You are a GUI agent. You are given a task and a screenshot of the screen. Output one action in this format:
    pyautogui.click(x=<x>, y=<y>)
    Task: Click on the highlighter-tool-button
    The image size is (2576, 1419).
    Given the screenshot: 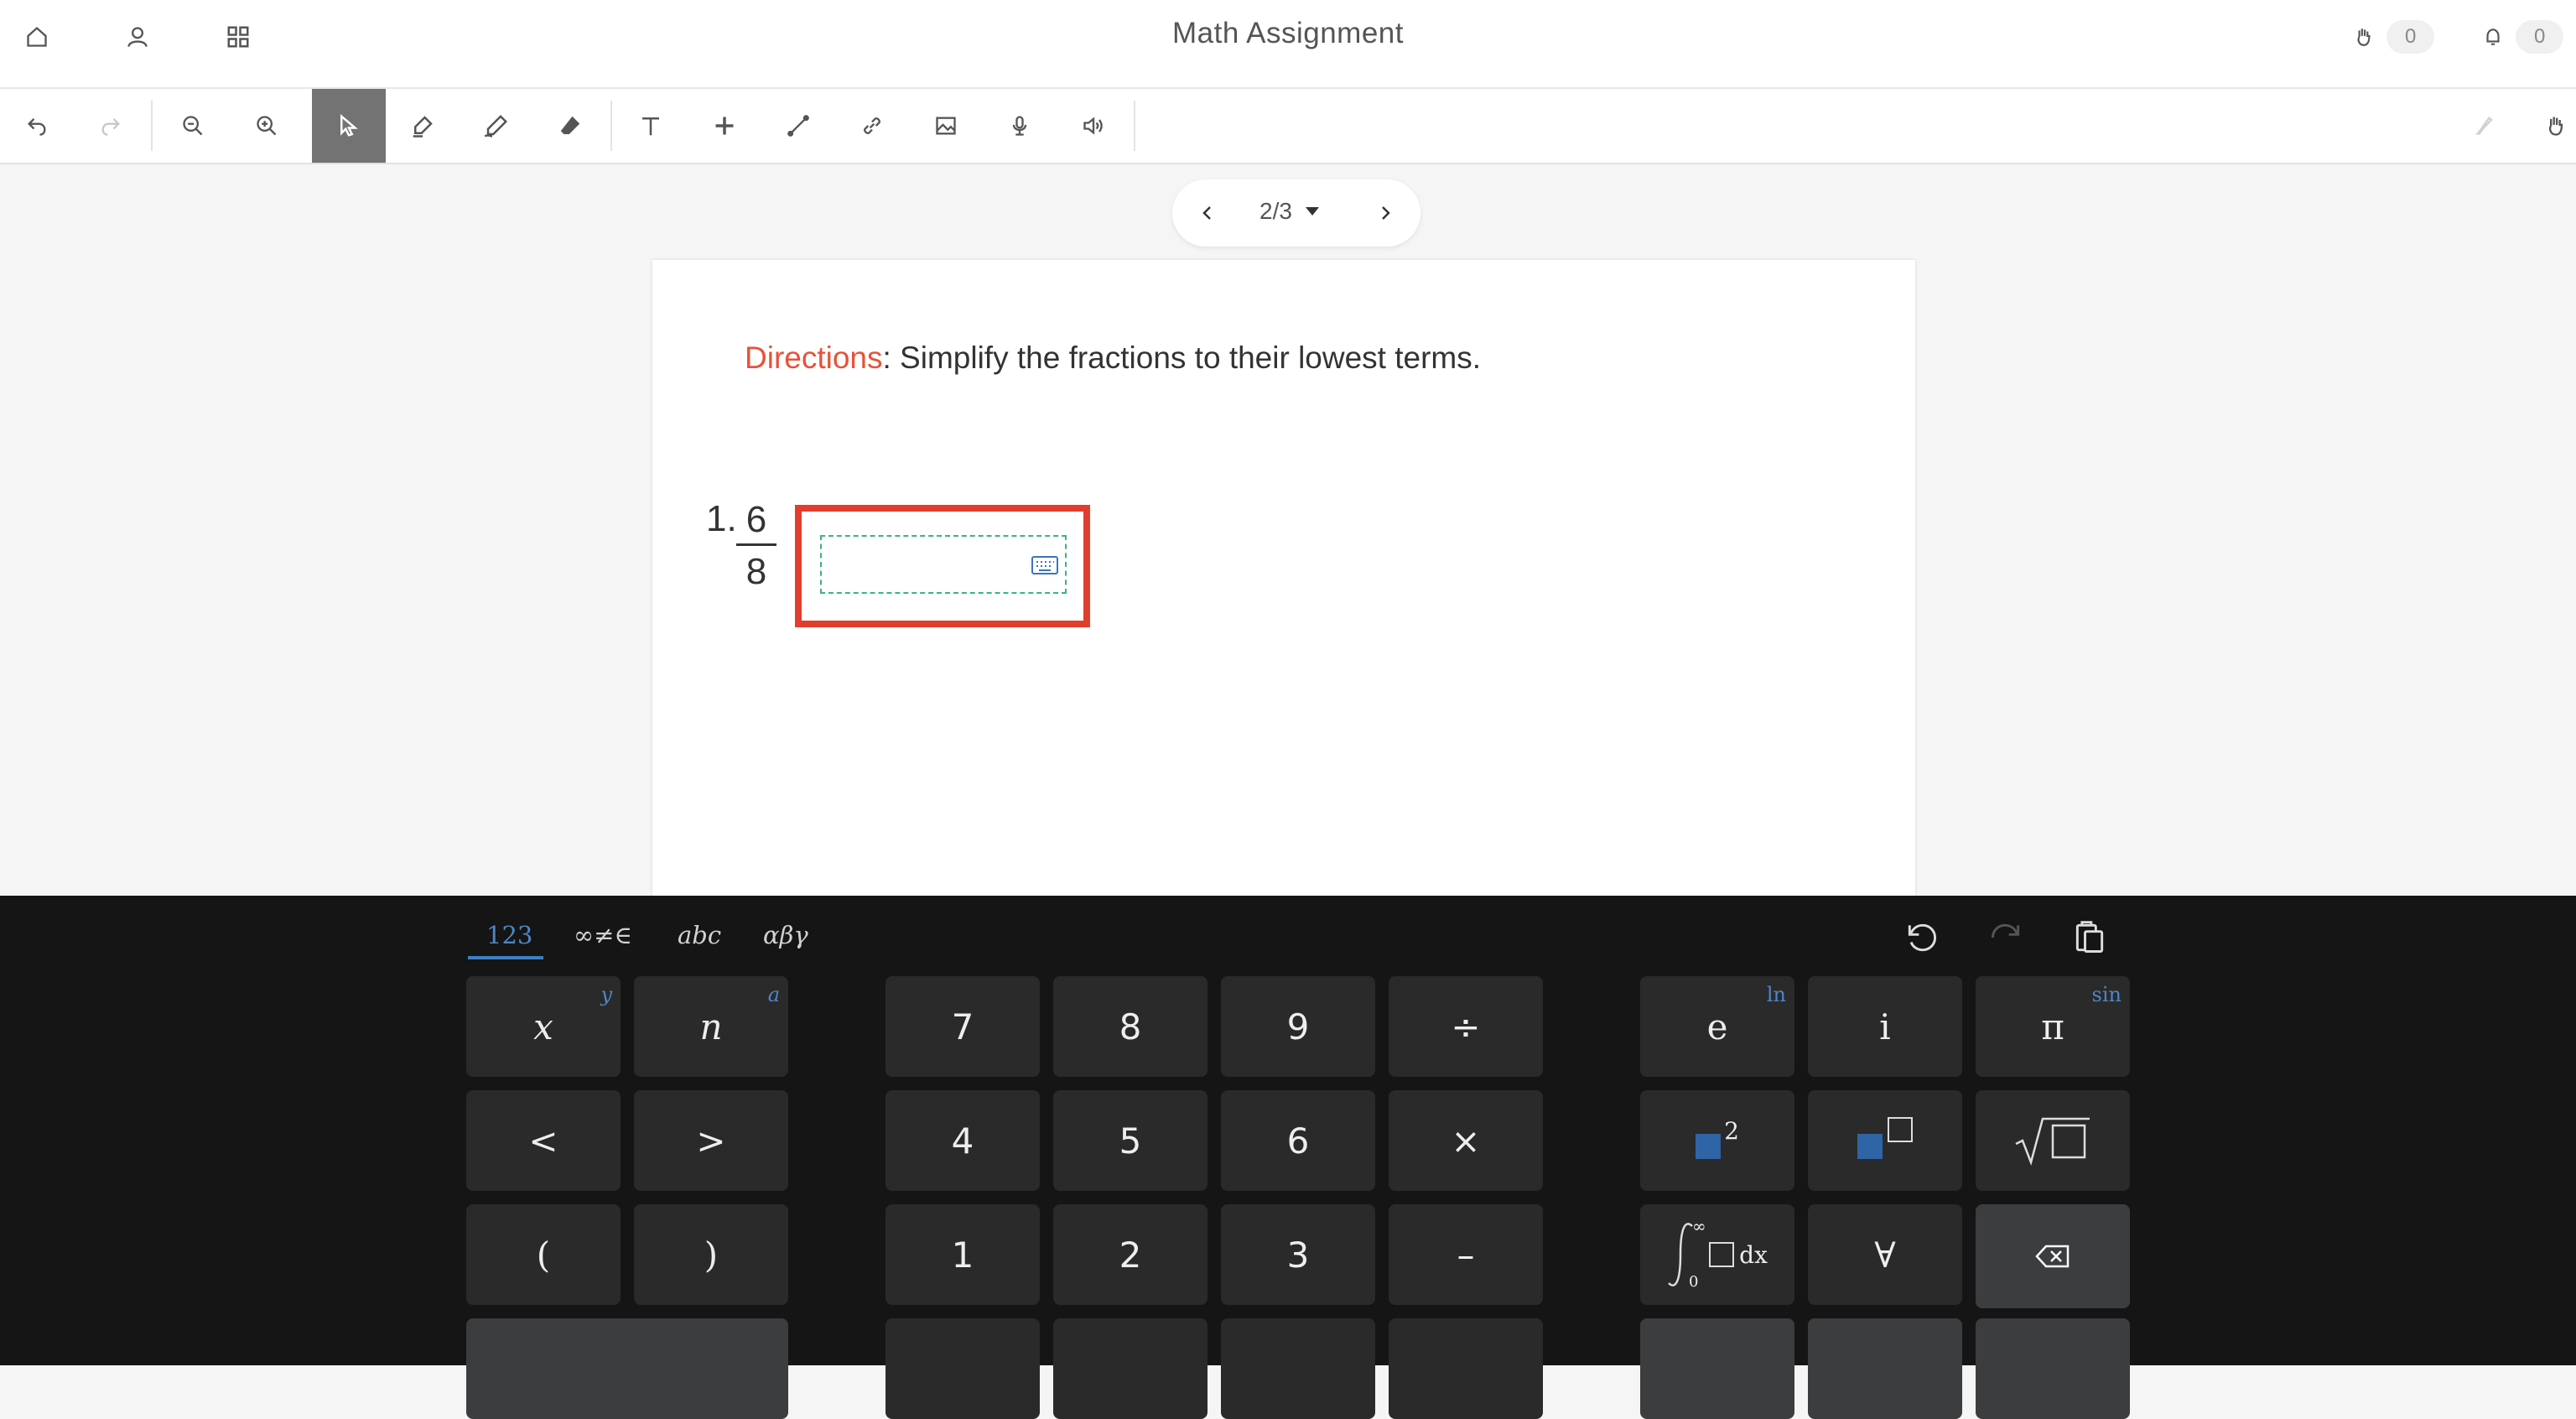 What is the action you would take?
    pyautogui.click(x=423, y=126)
    